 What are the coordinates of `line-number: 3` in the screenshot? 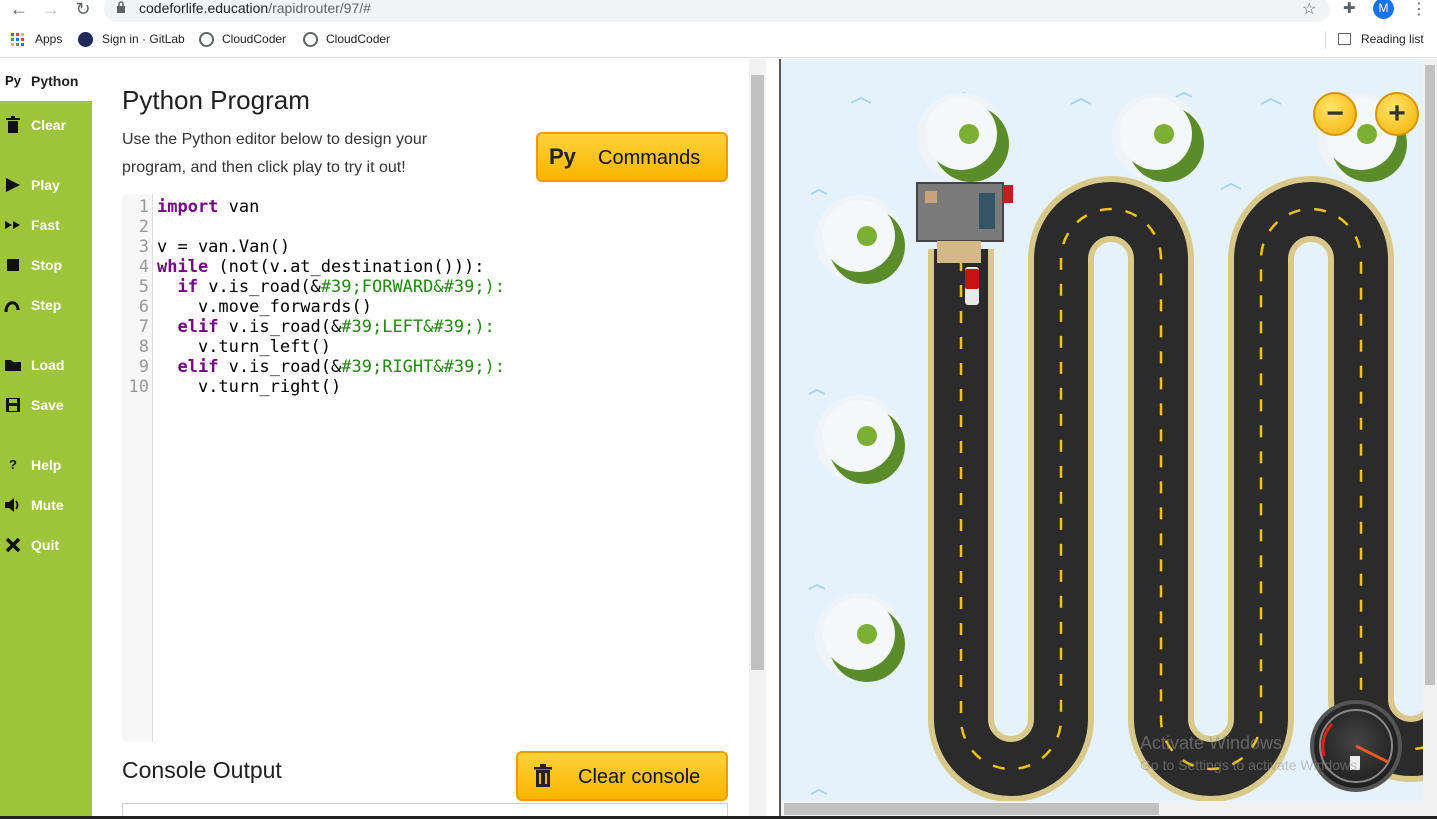 It's located at (143, 247).